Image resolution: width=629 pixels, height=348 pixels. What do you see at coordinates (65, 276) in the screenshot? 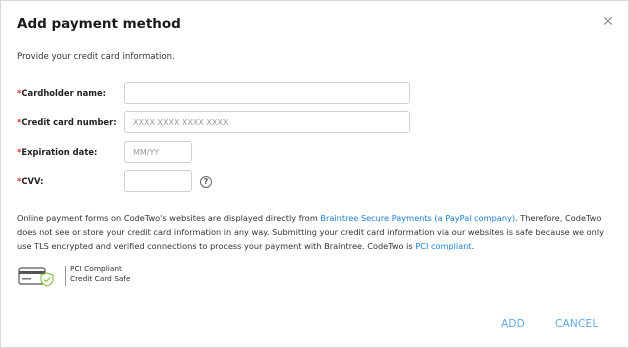
I see `badge-divider` at bounding box center [65, 276].